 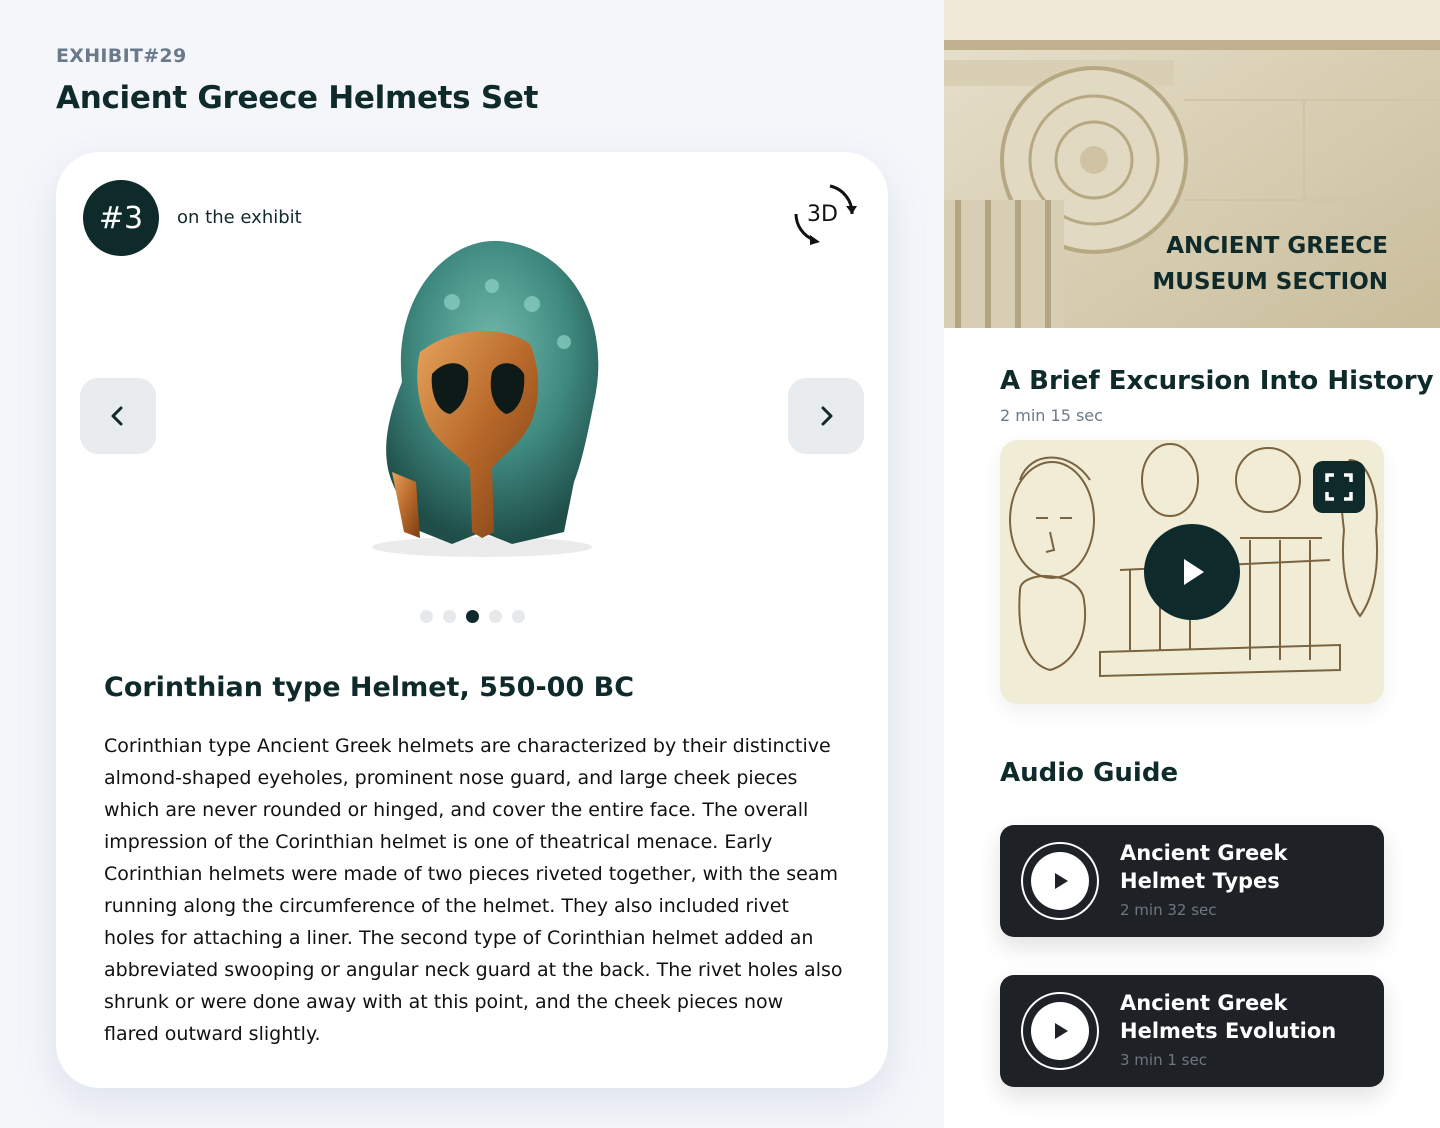 I want to click on hero-caption: ANCIENT GREECE MUSEUM SECTION, so click(x=1270, y=264).